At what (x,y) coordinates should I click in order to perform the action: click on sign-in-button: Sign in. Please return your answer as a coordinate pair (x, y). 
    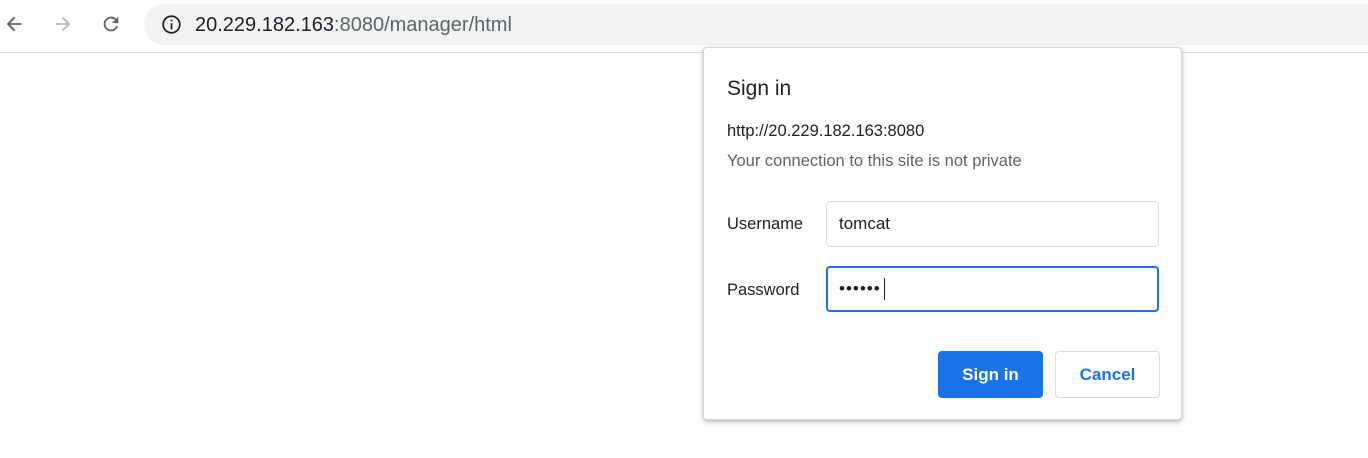
    Looking at the image, I should click on (990, 374).